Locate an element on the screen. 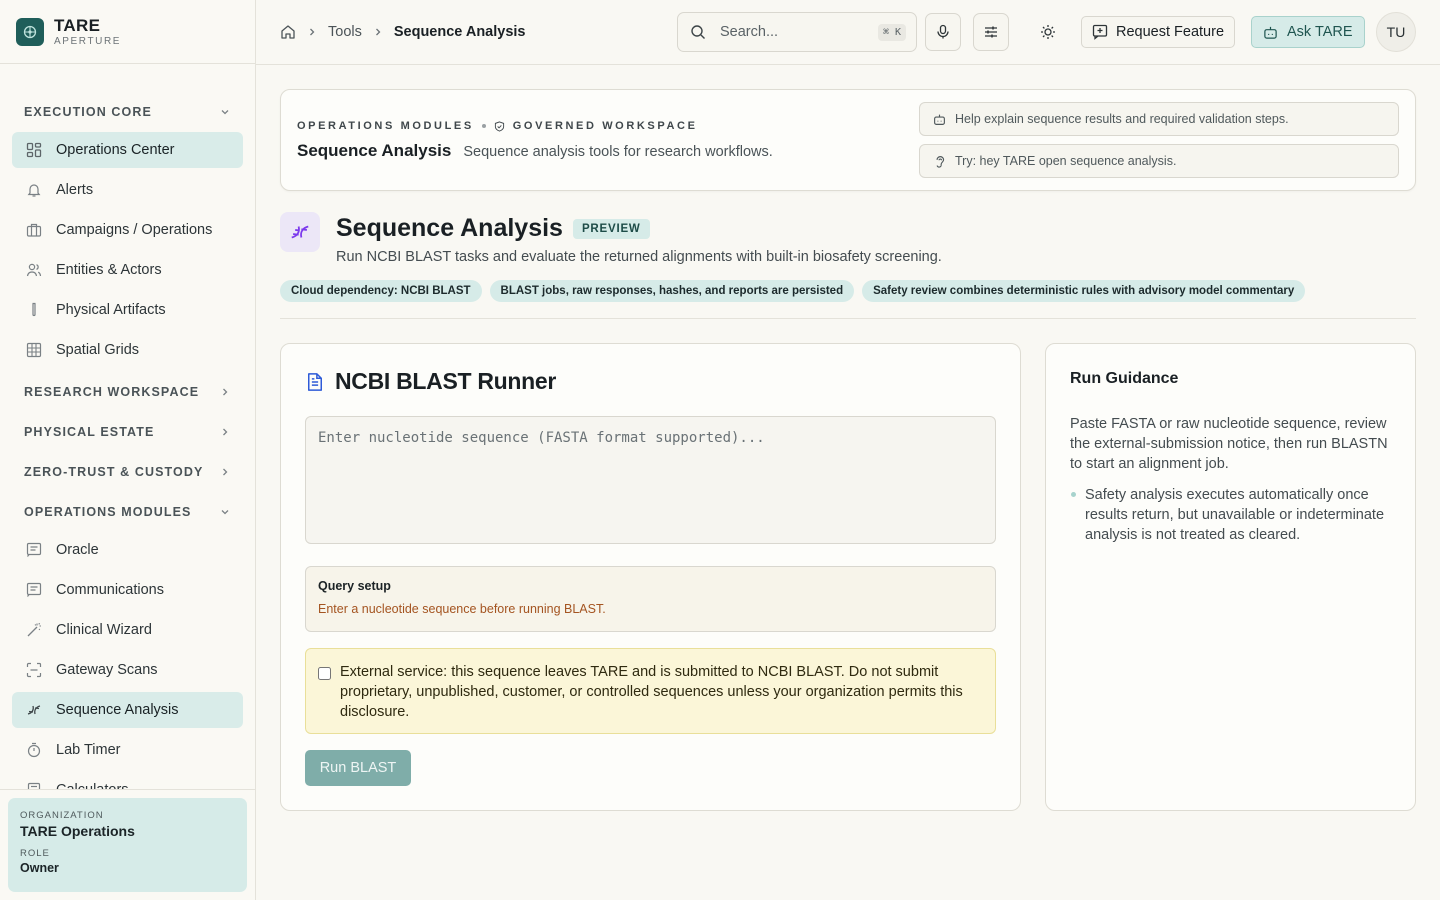 The height and width of the screenshot is (900, 1440). sidebar-item-label: Operations Center is located at coordinates (115, 150).